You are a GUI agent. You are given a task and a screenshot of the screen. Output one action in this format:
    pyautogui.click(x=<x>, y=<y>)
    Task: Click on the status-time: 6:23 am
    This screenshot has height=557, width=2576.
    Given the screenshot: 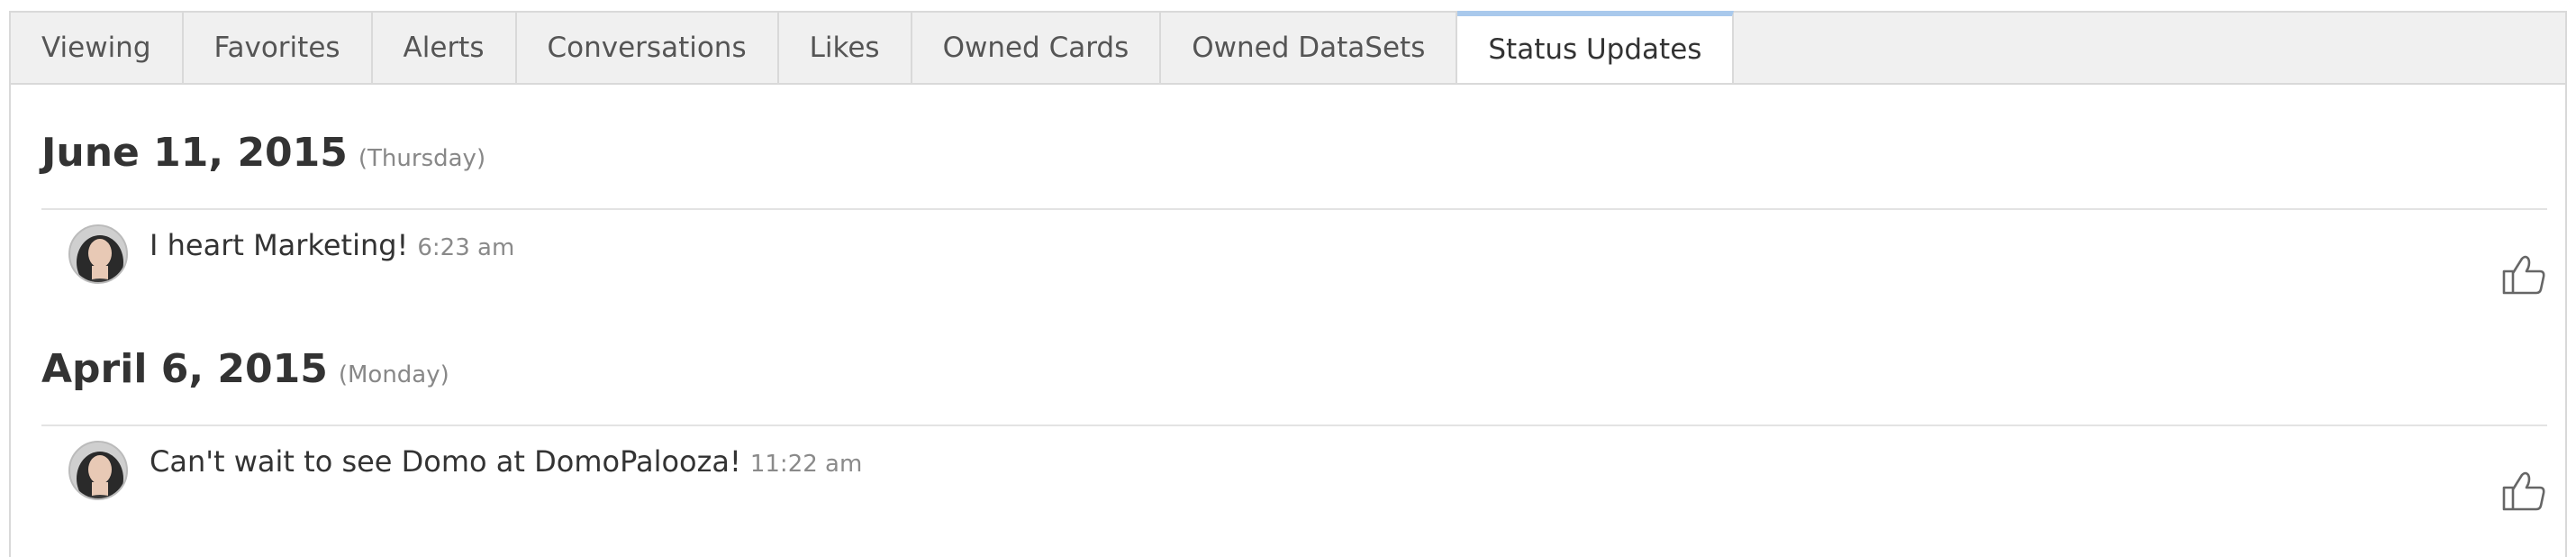 What is the action you would take?
    pyautogui.click(x=466, y=247)
    